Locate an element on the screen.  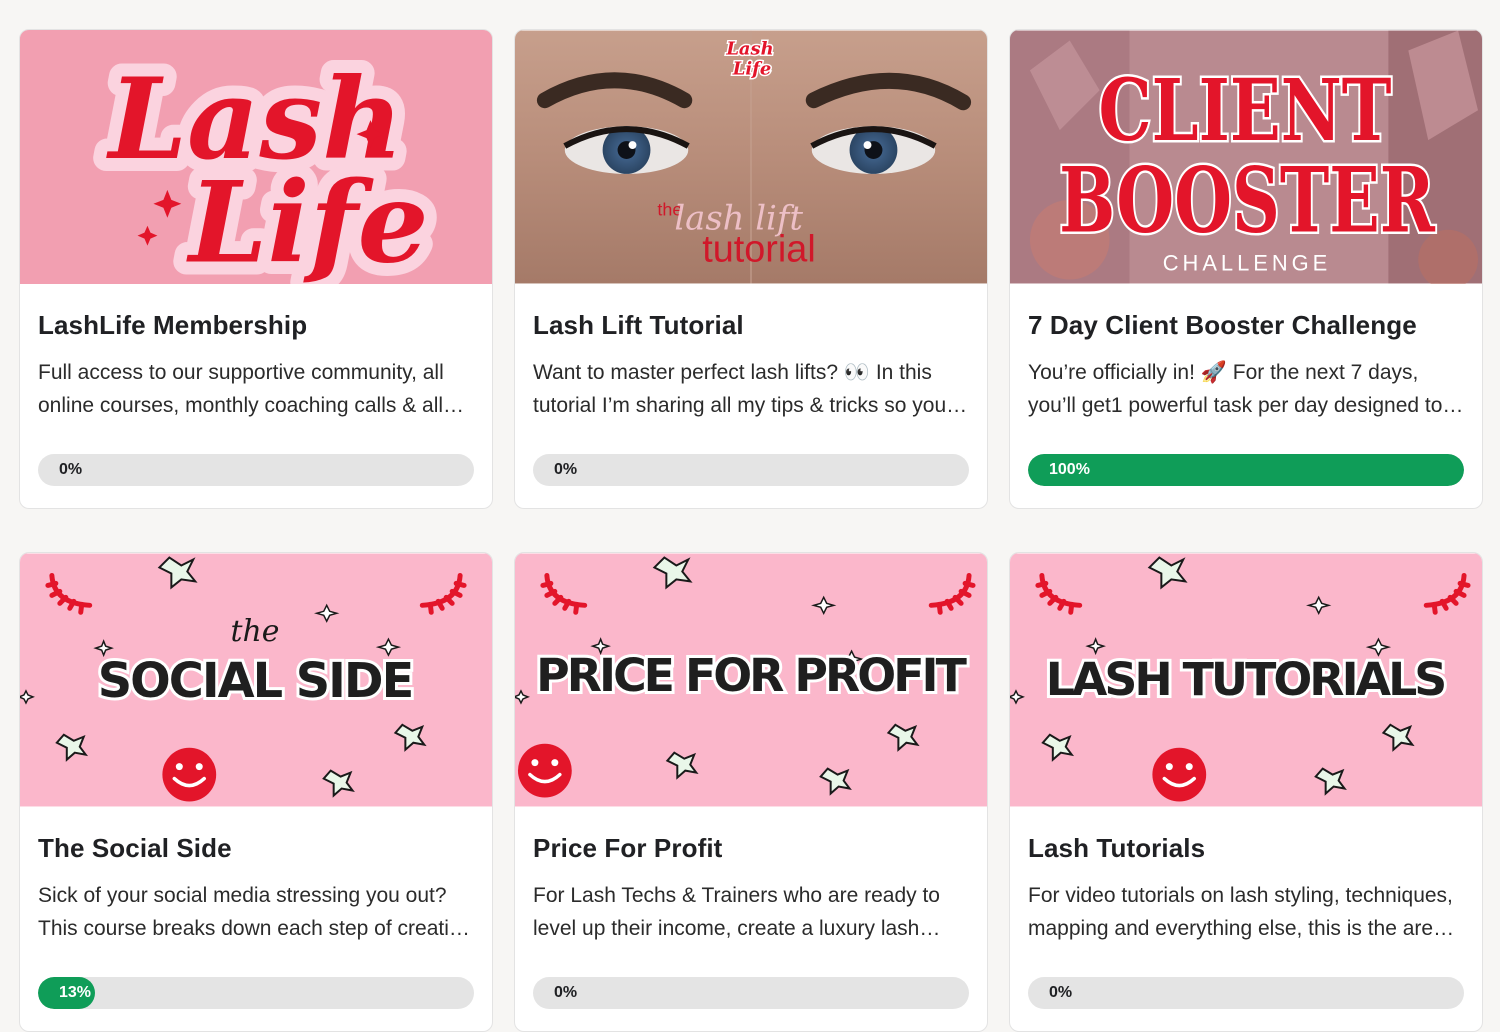
progress-label: 13% is located at coordinates (75, 992).